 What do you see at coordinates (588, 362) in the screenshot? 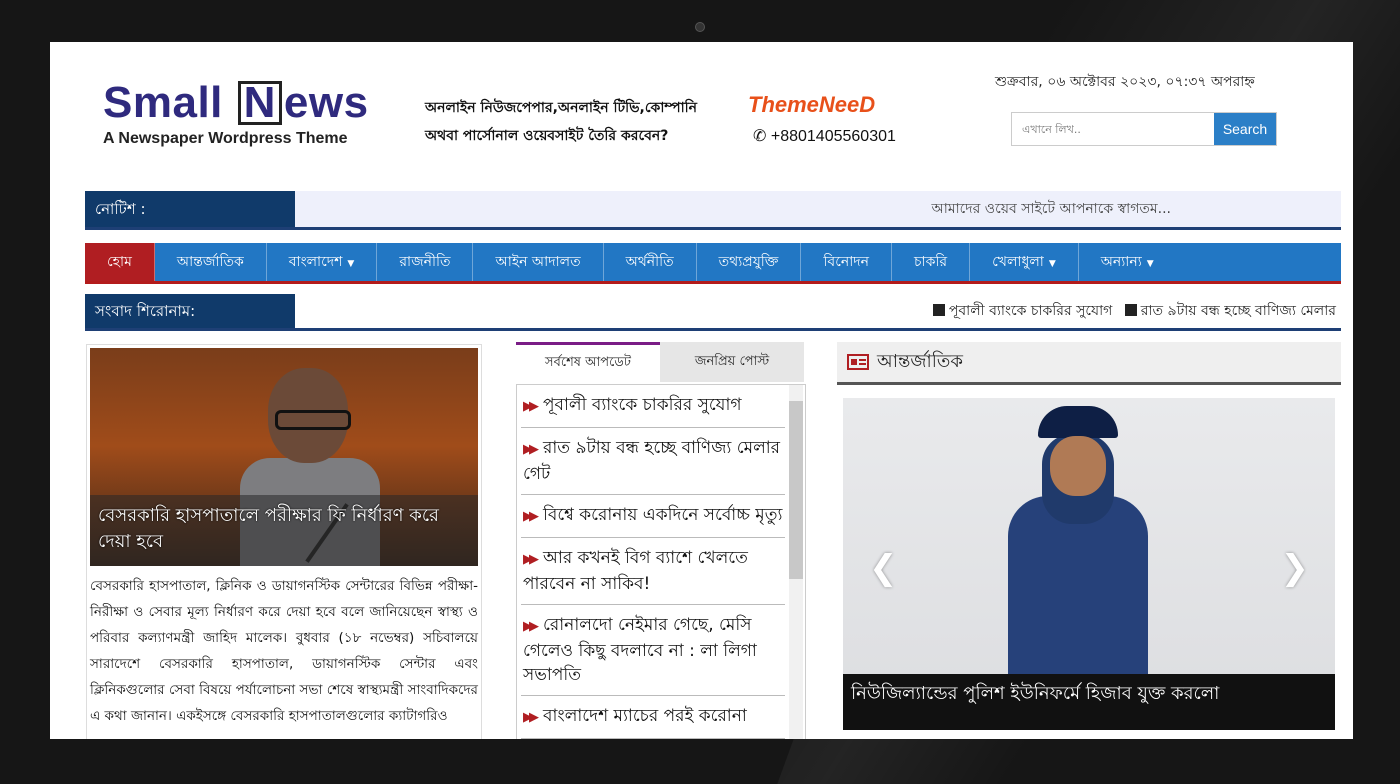
I see `tab-latest: সর্বশেষ আপডেট` at bounding box center [588, 362].